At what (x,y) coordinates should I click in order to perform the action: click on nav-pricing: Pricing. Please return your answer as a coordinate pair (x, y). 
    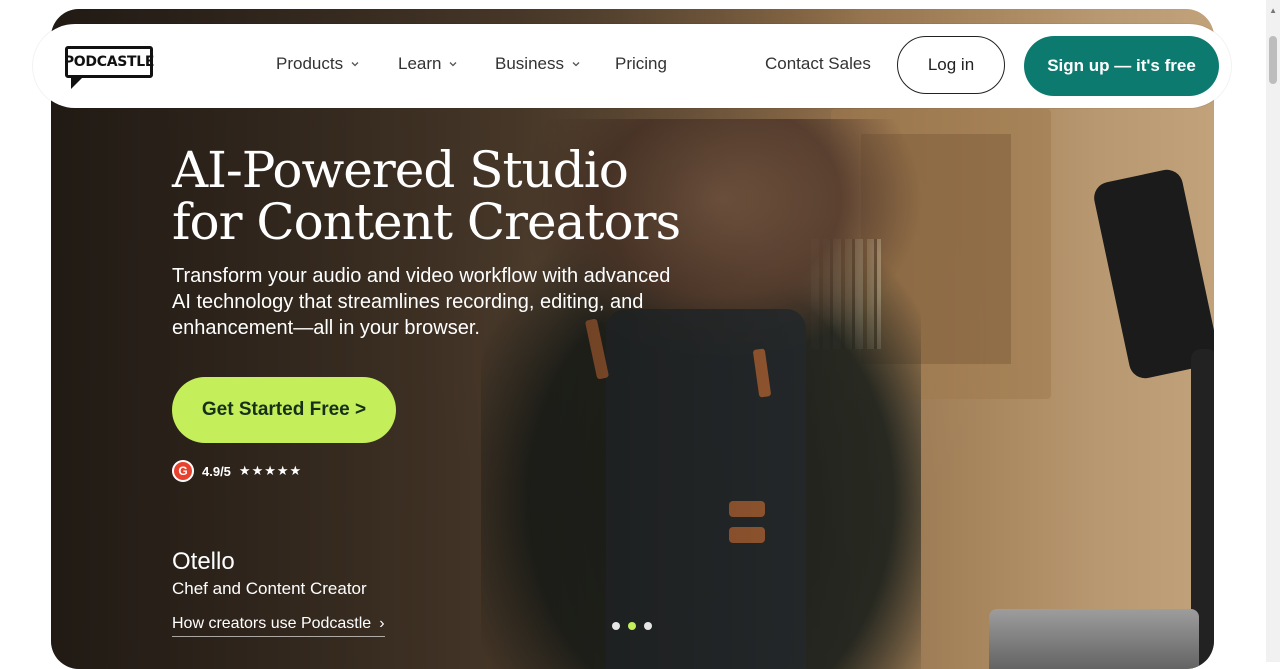
    Looking at the image, I should click on (641, 64).